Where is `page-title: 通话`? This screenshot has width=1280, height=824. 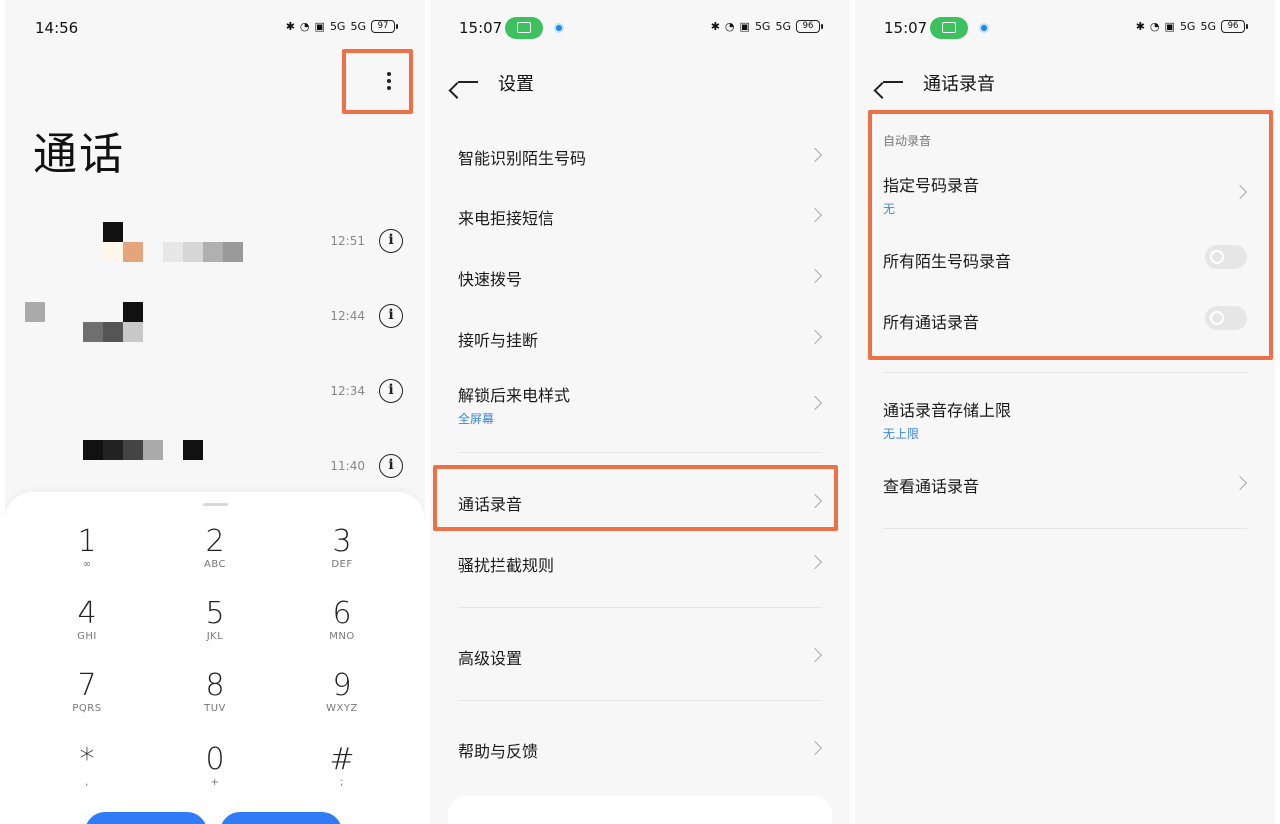 page-title: 通话 is located at coordinates (79, 154).